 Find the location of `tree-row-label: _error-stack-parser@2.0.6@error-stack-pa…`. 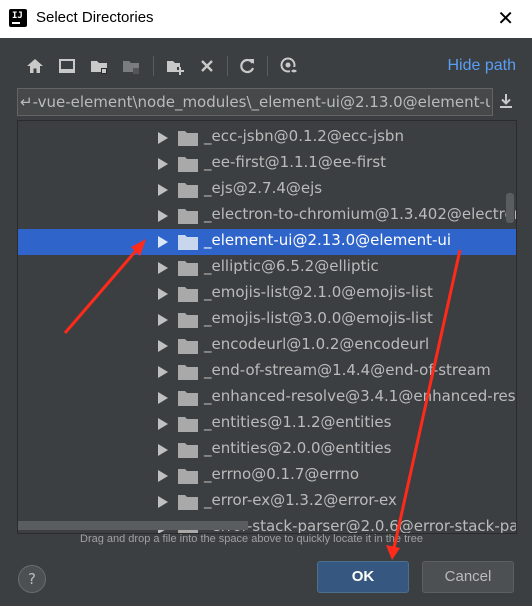

tree-row-label: _error-stack-parser@2.0.6@error-stack-pa… is located at coordinates (360, 525).